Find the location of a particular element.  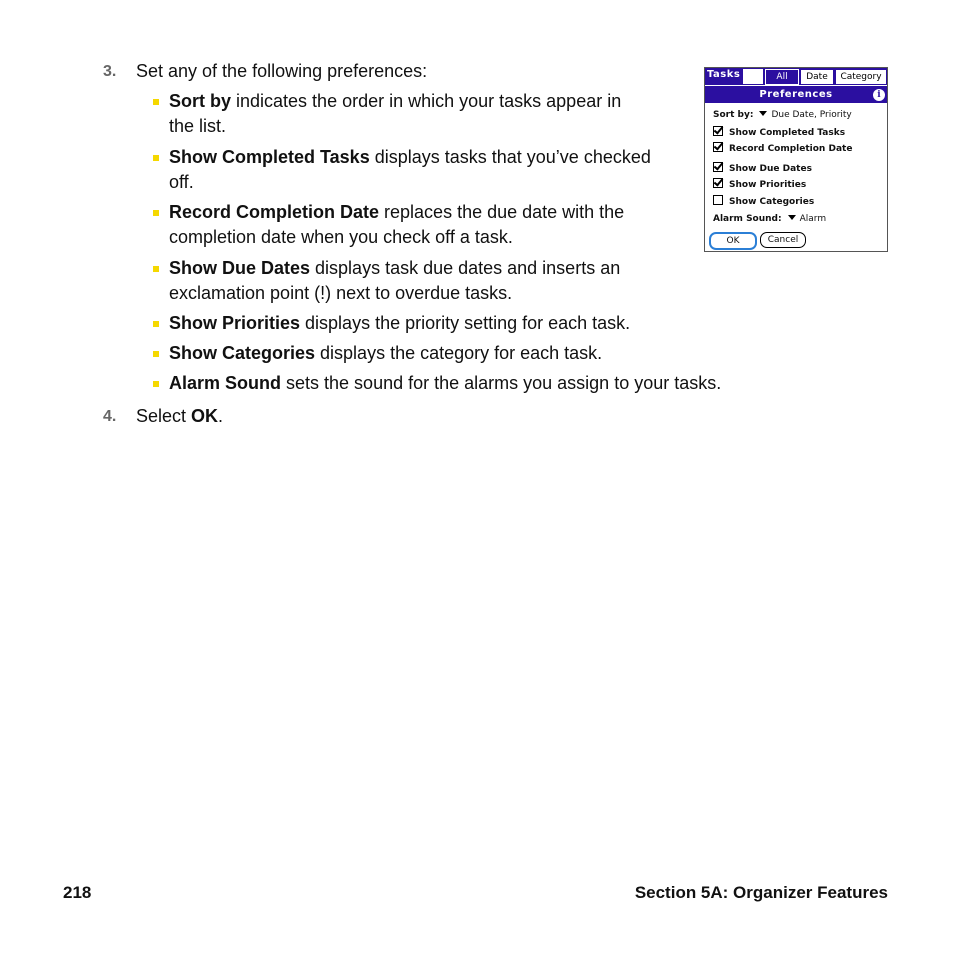

step-text: Set any of the following preferences: is located at coordinates (282, 71).